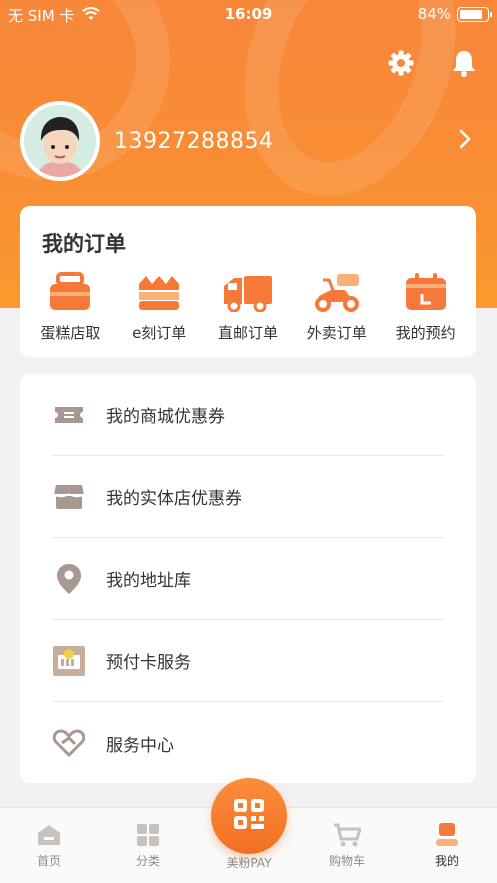  Describe the element at coordinates (148, 835) in the screenshot. I see `grid-icon` at that location.